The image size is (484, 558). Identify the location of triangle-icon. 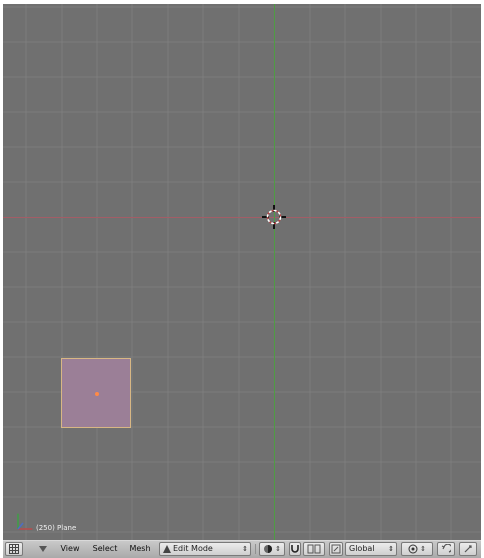
(167, 549).